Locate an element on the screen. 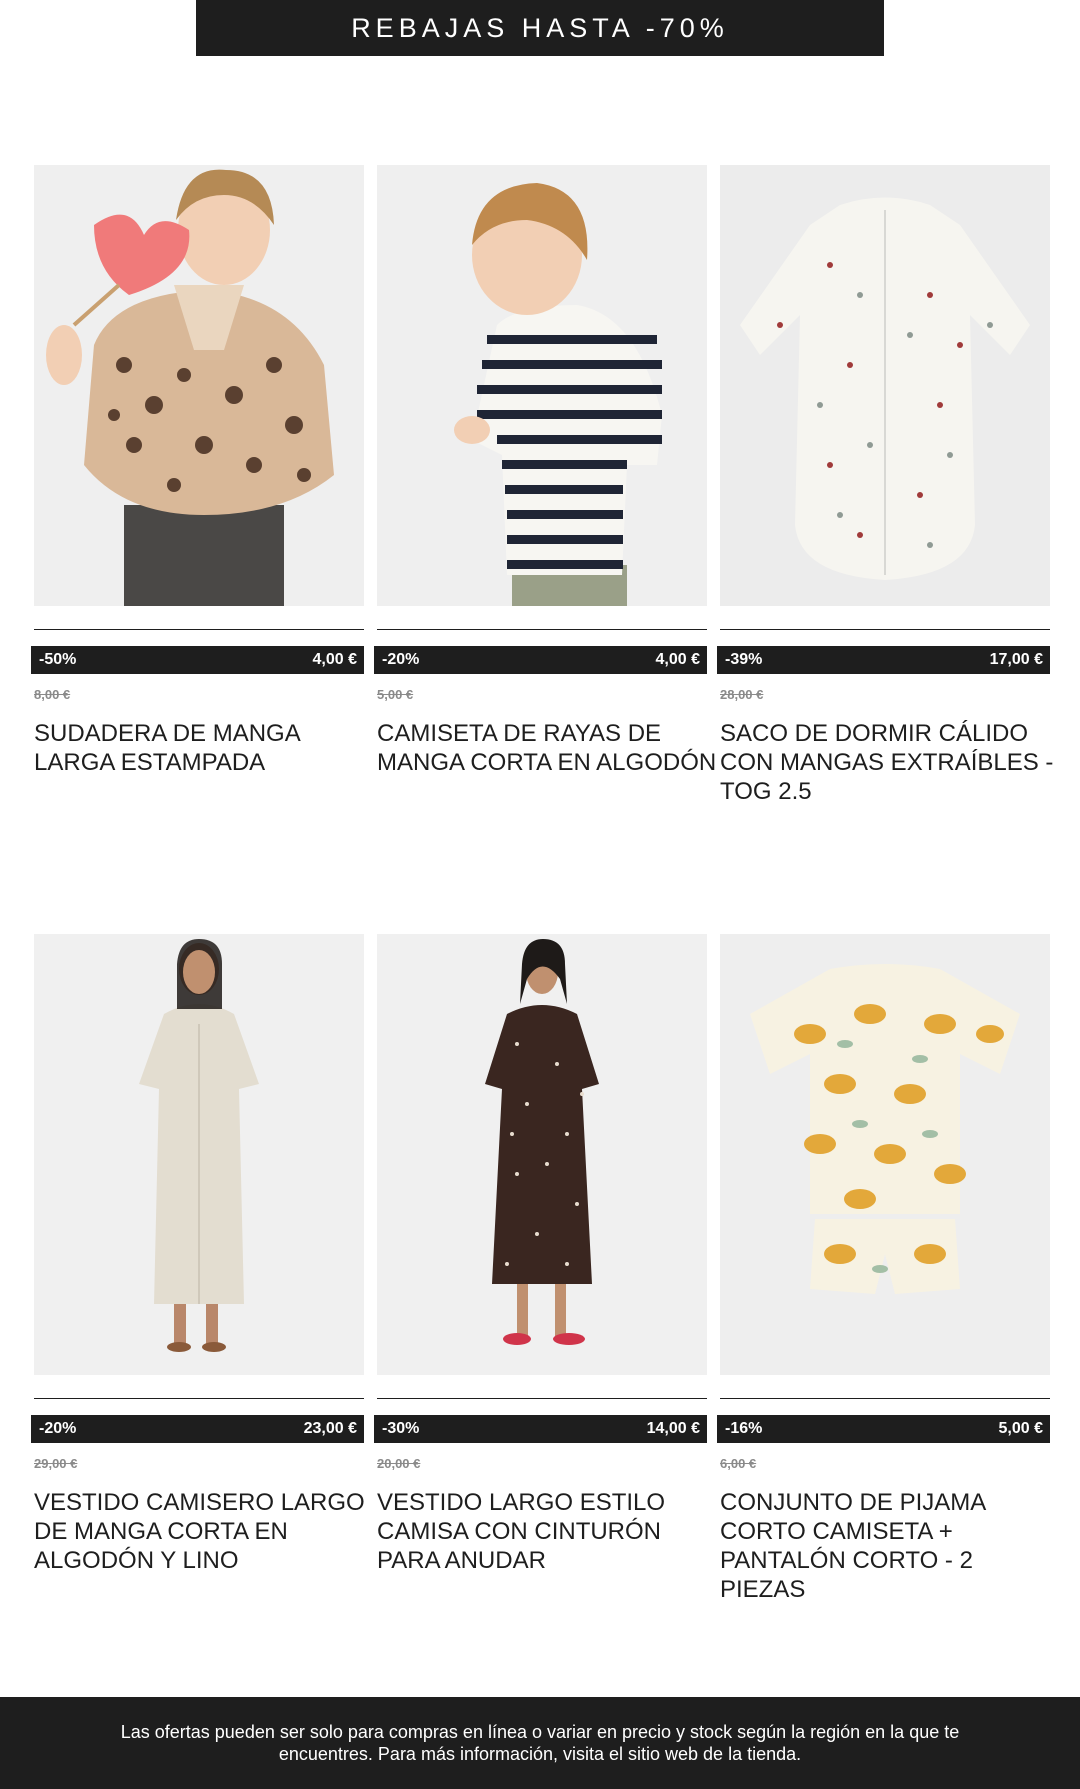 The height and width of the screenshot is (1789, 1080). original-price: 6,00 € is located at coordinates (738, 1463).